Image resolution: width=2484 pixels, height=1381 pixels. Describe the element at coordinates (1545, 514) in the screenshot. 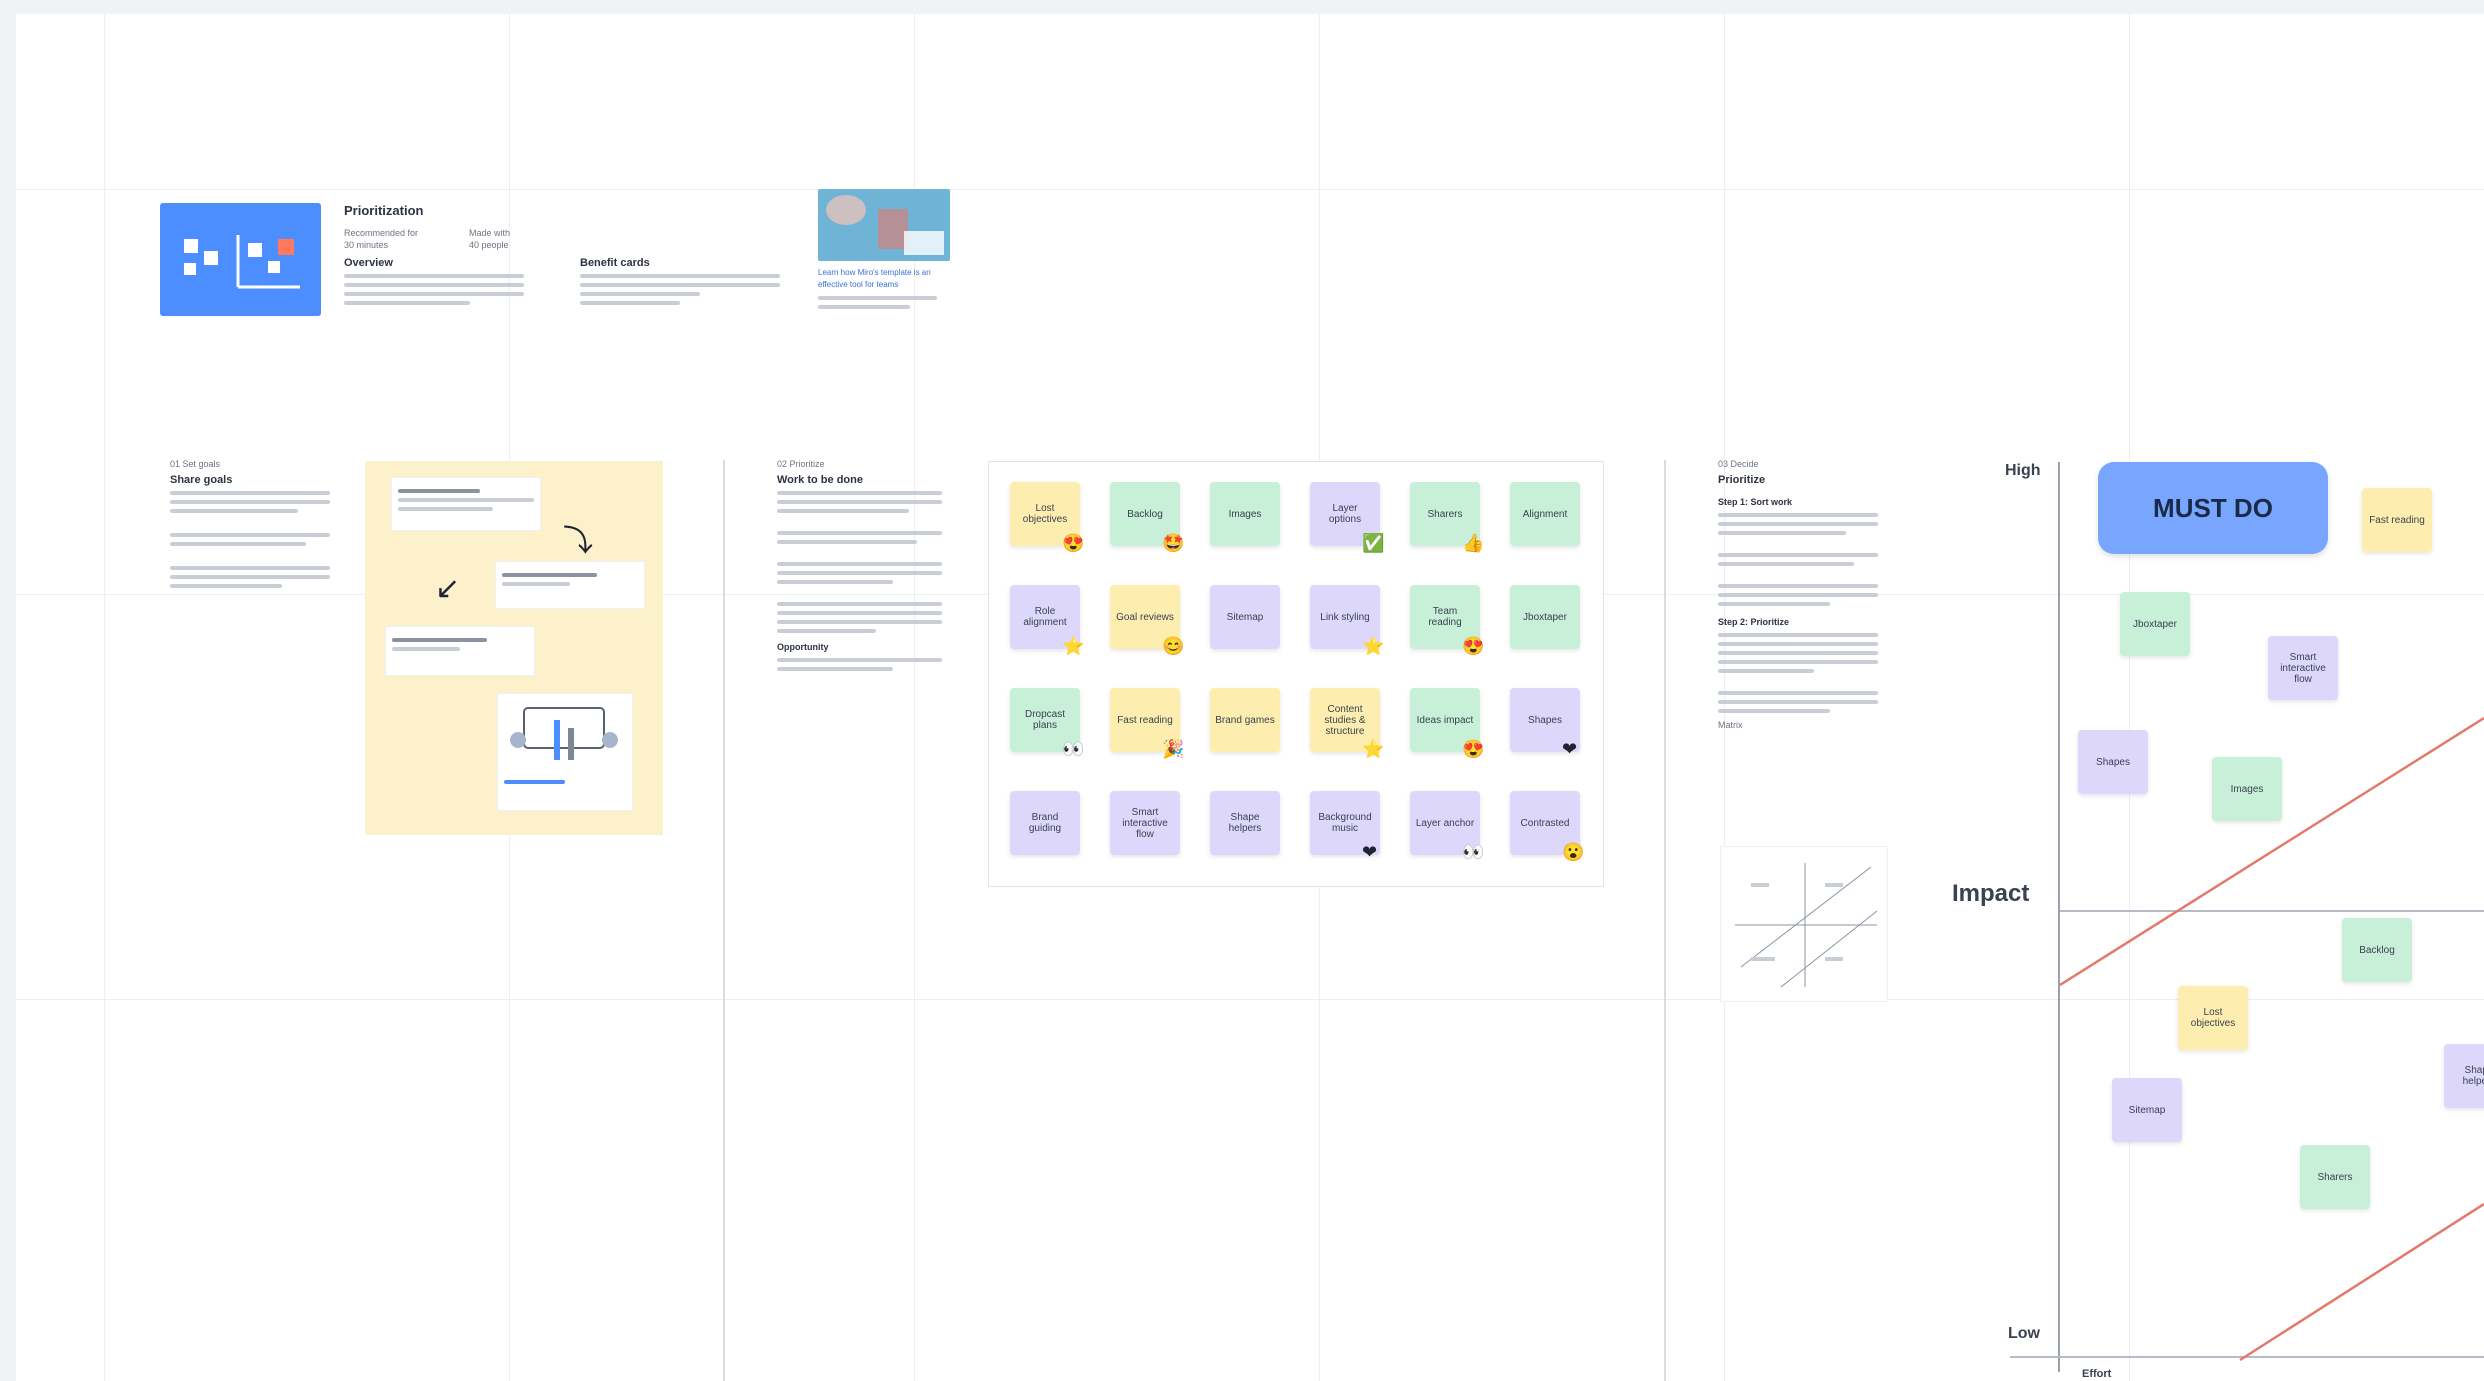

I see `sticky-note: Alignment` at that location.